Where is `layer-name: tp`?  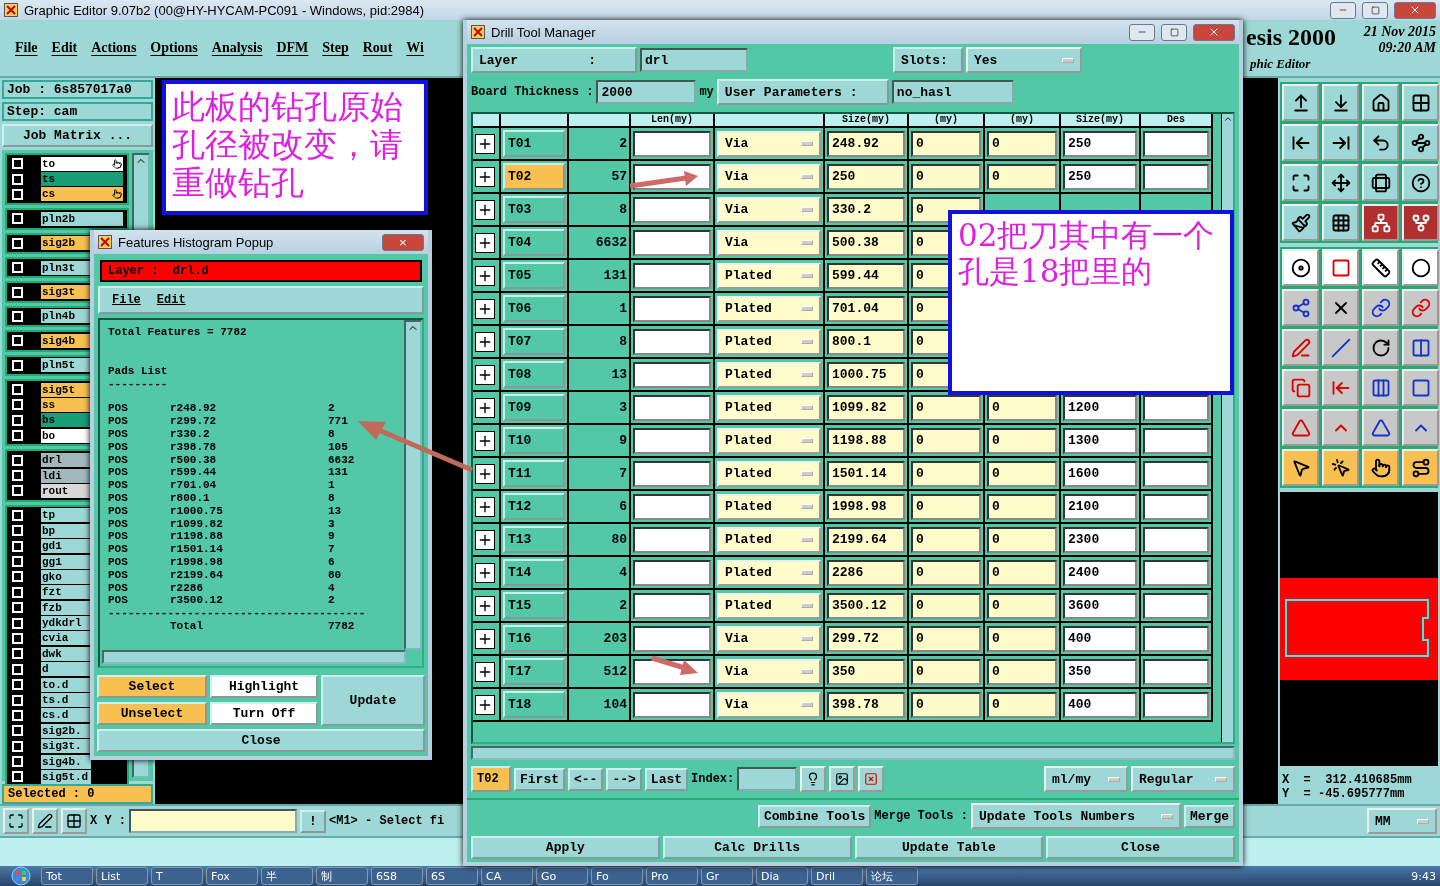 layer-name: tp is located at coordinates (66, 515).